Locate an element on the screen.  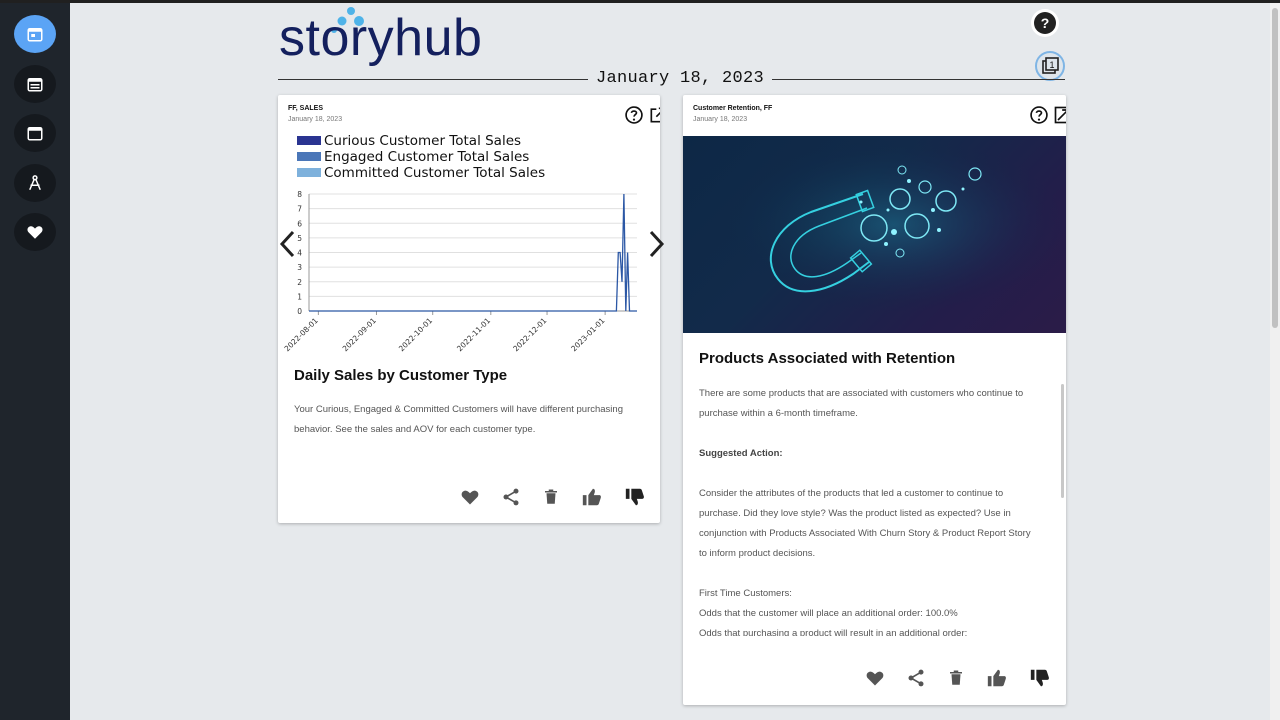
legend-label: Engaged Customer Total Sales is located at coordinates (426, 157).